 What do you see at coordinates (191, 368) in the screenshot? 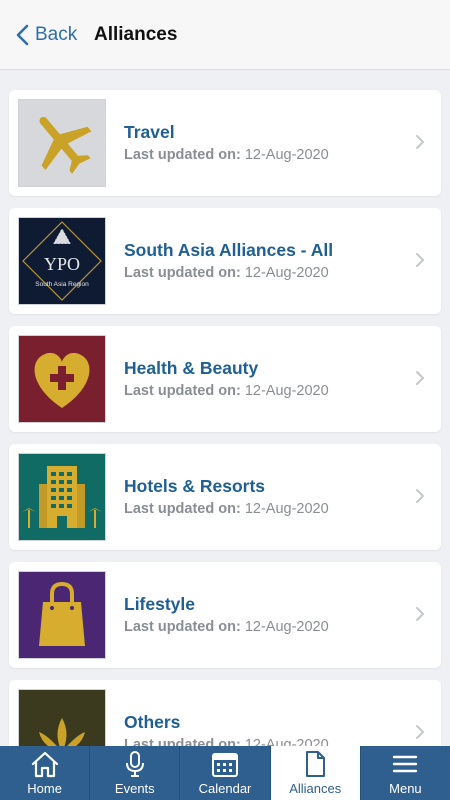
I see `alliance-title: Health & Beauty` at bounding box center [191, 368].